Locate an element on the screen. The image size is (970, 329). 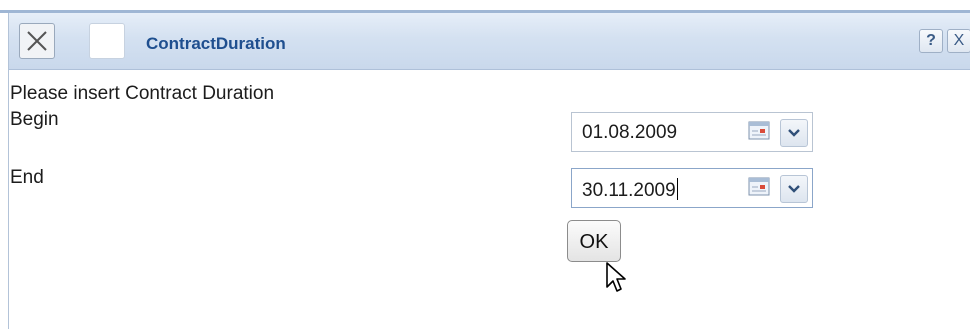
end-date-field: 30.11.2009 is located at coordinates (692, 188).